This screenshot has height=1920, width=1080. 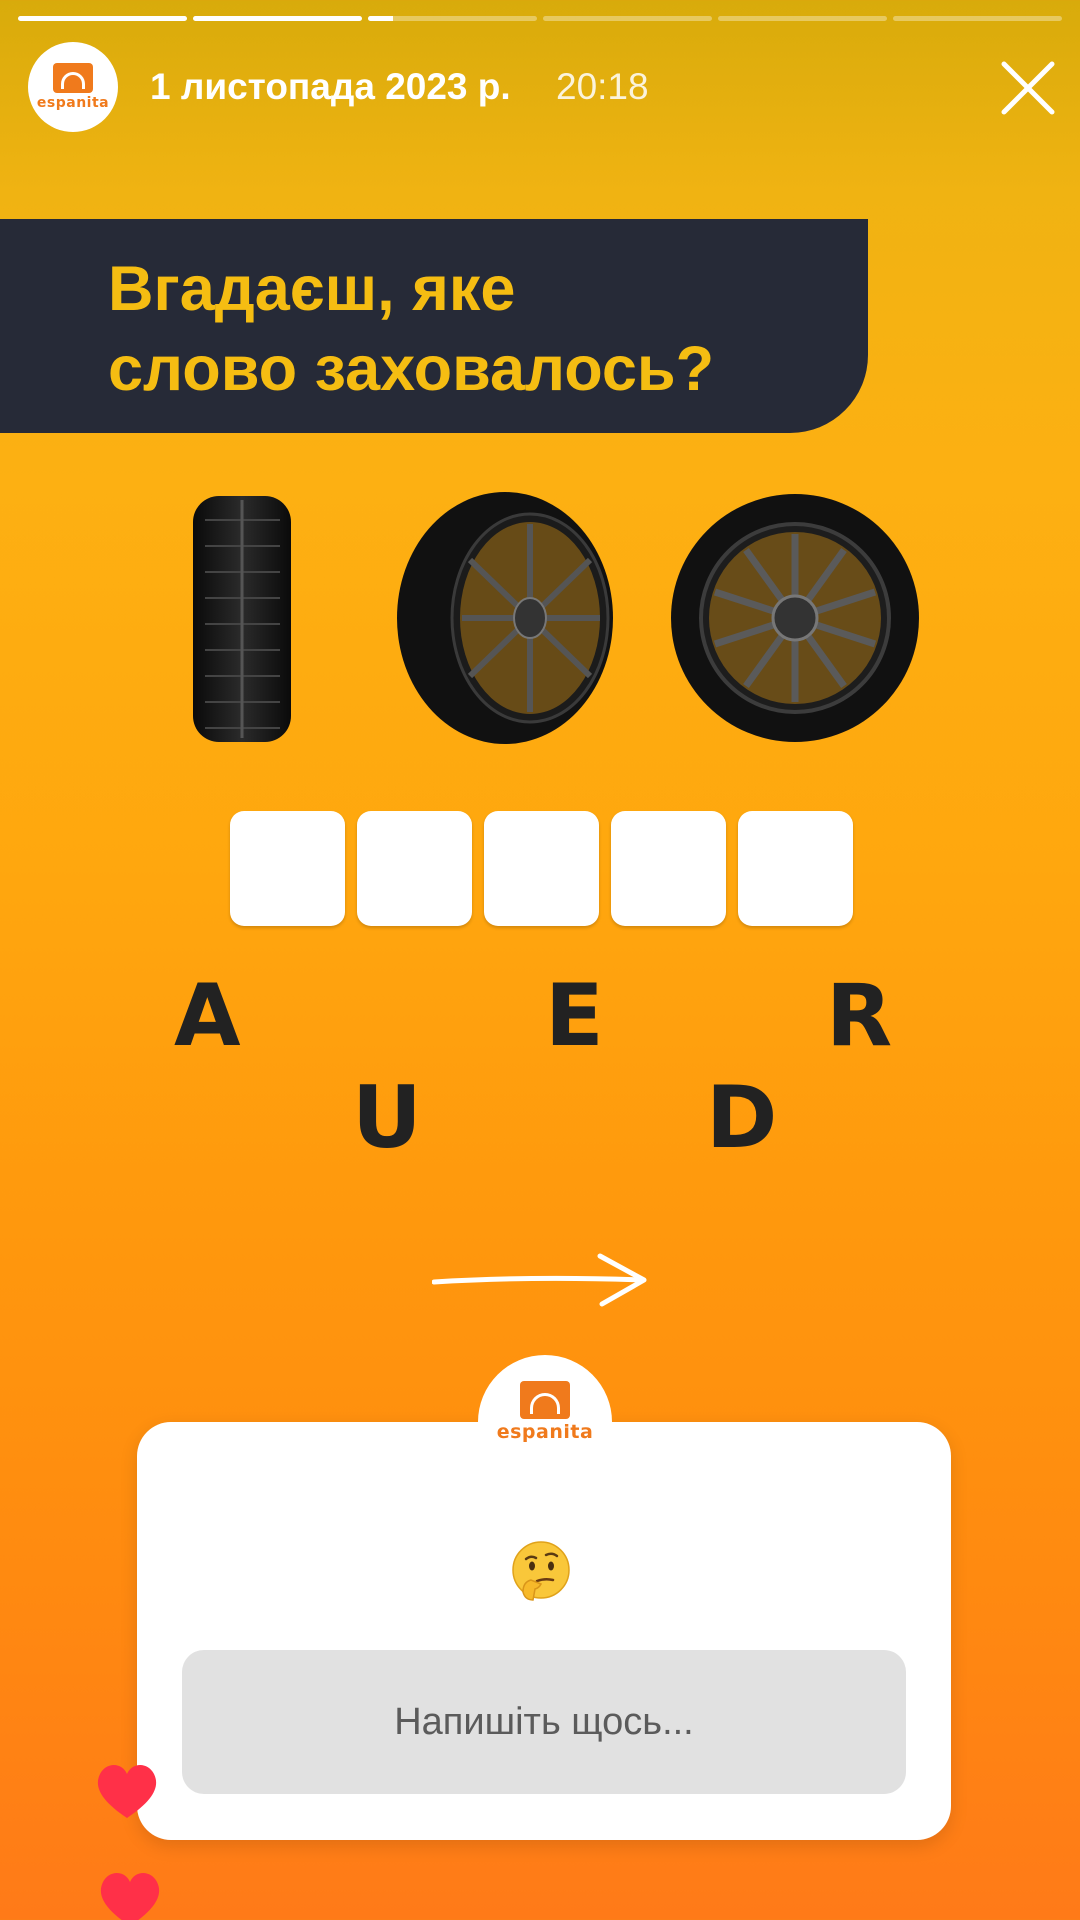 What do you see at coordinates (312, 289) in the screenshot?
I see `banner-title-line-1: Вгадаєш, яке` at bounding box center [312, 289].